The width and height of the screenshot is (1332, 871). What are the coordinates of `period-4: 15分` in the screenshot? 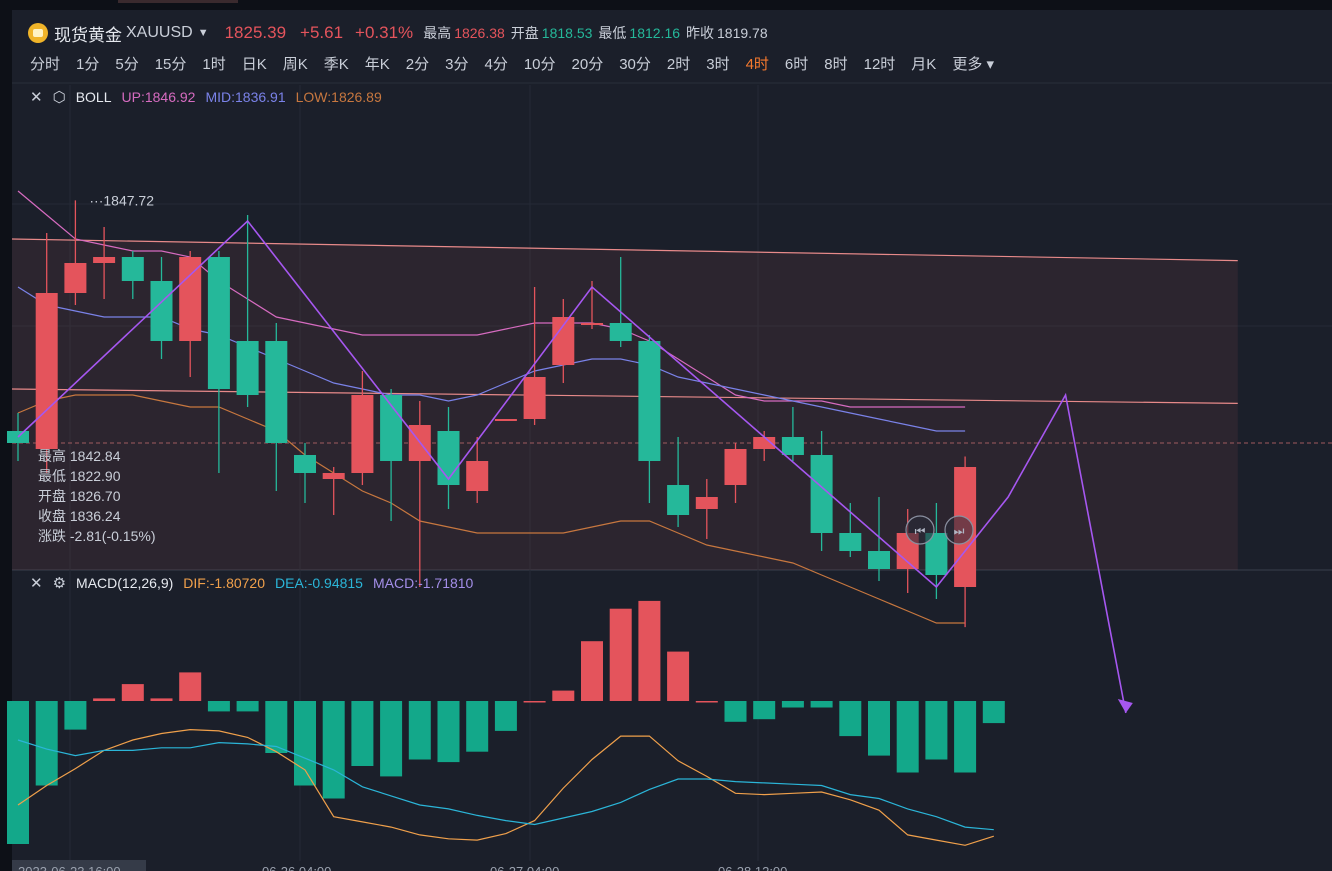 It's located at (171, 63).